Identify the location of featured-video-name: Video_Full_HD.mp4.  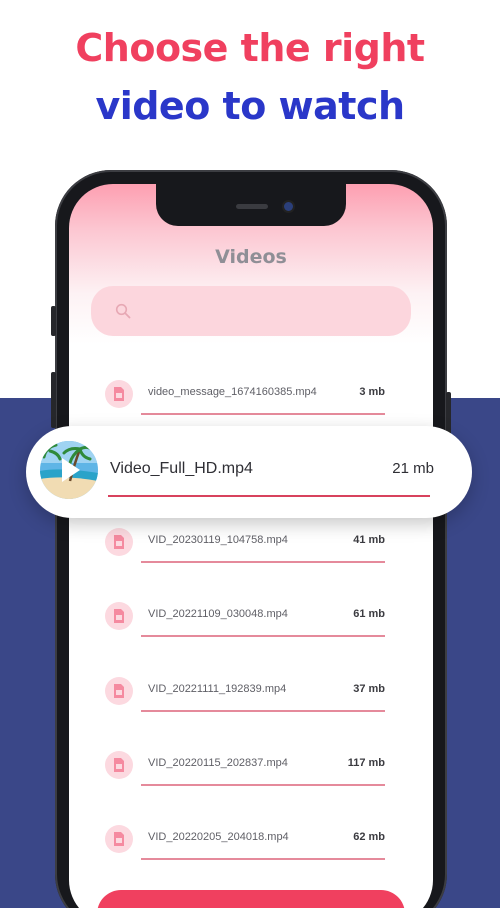
(181, 468).